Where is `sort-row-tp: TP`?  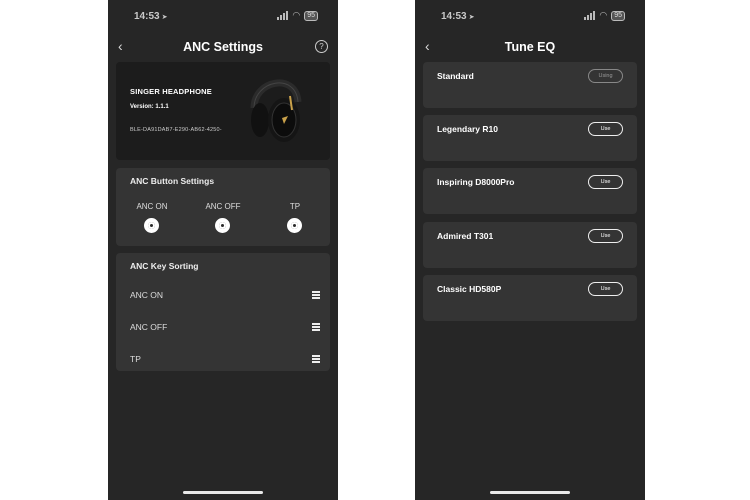
sort-row-tp: TP is located at coordinates (223, 361).